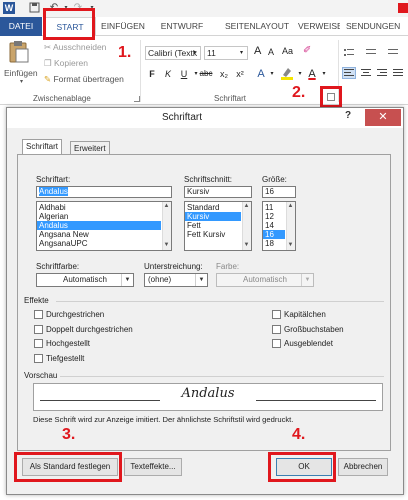 The image size is (408, 500). Describe the element at coordinates (85, 280) in the screenshot. I see `font-color-combo: Automatisch` at that location.